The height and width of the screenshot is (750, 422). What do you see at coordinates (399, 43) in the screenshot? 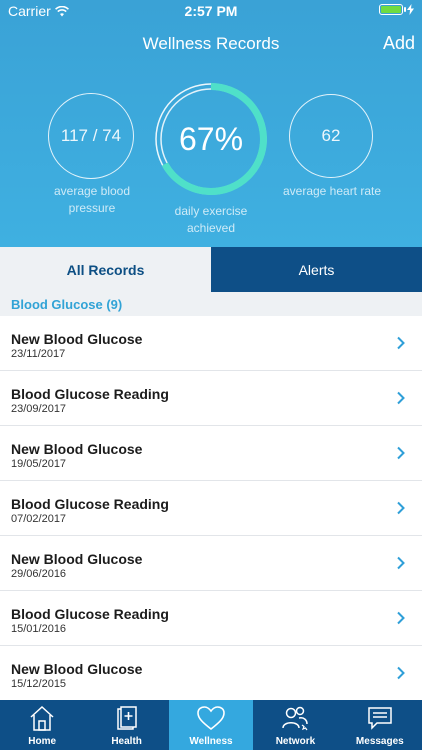
I see `add-button: Add` at bounding box center [399, 43].